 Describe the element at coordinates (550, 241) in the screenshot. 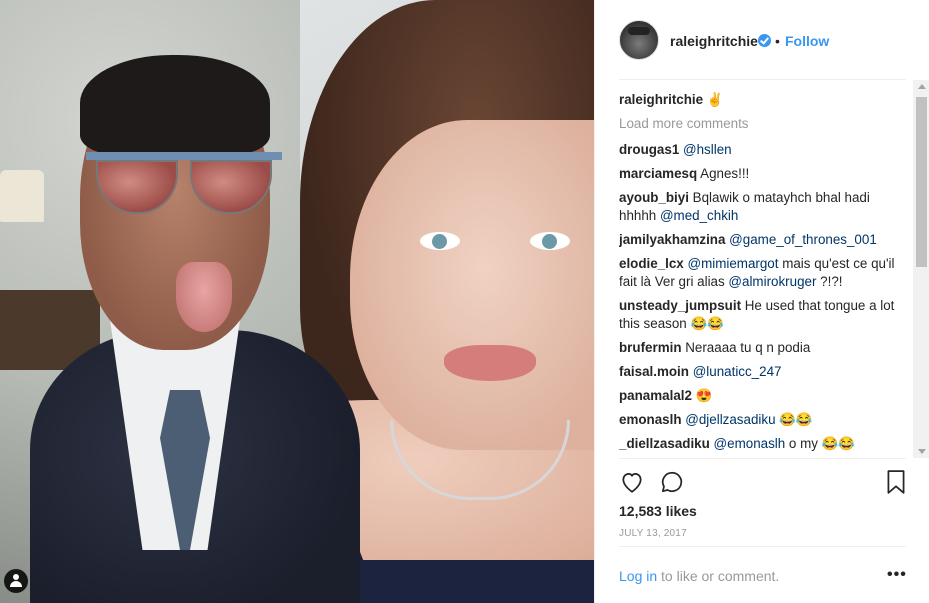

I see `woman-eye-right` at that location.